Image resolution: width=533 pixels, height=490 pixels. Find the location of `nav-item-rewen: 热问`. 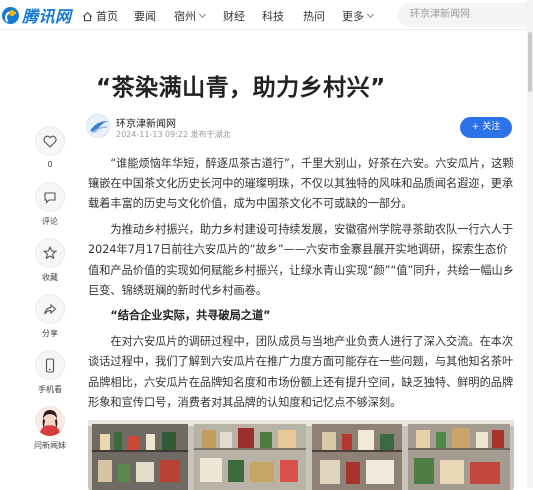

nav-item-rewen: 热问 is located at coordinates (314, 16).